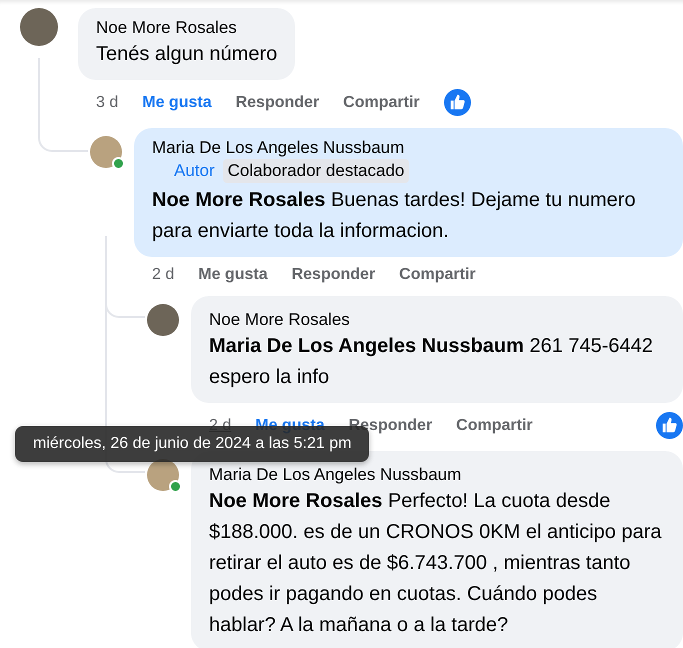 The width and height of the screenshot is (683, 648). Describe the element at coordinates (63, 140) in the screenshot. I see `thread-connector` at that location.